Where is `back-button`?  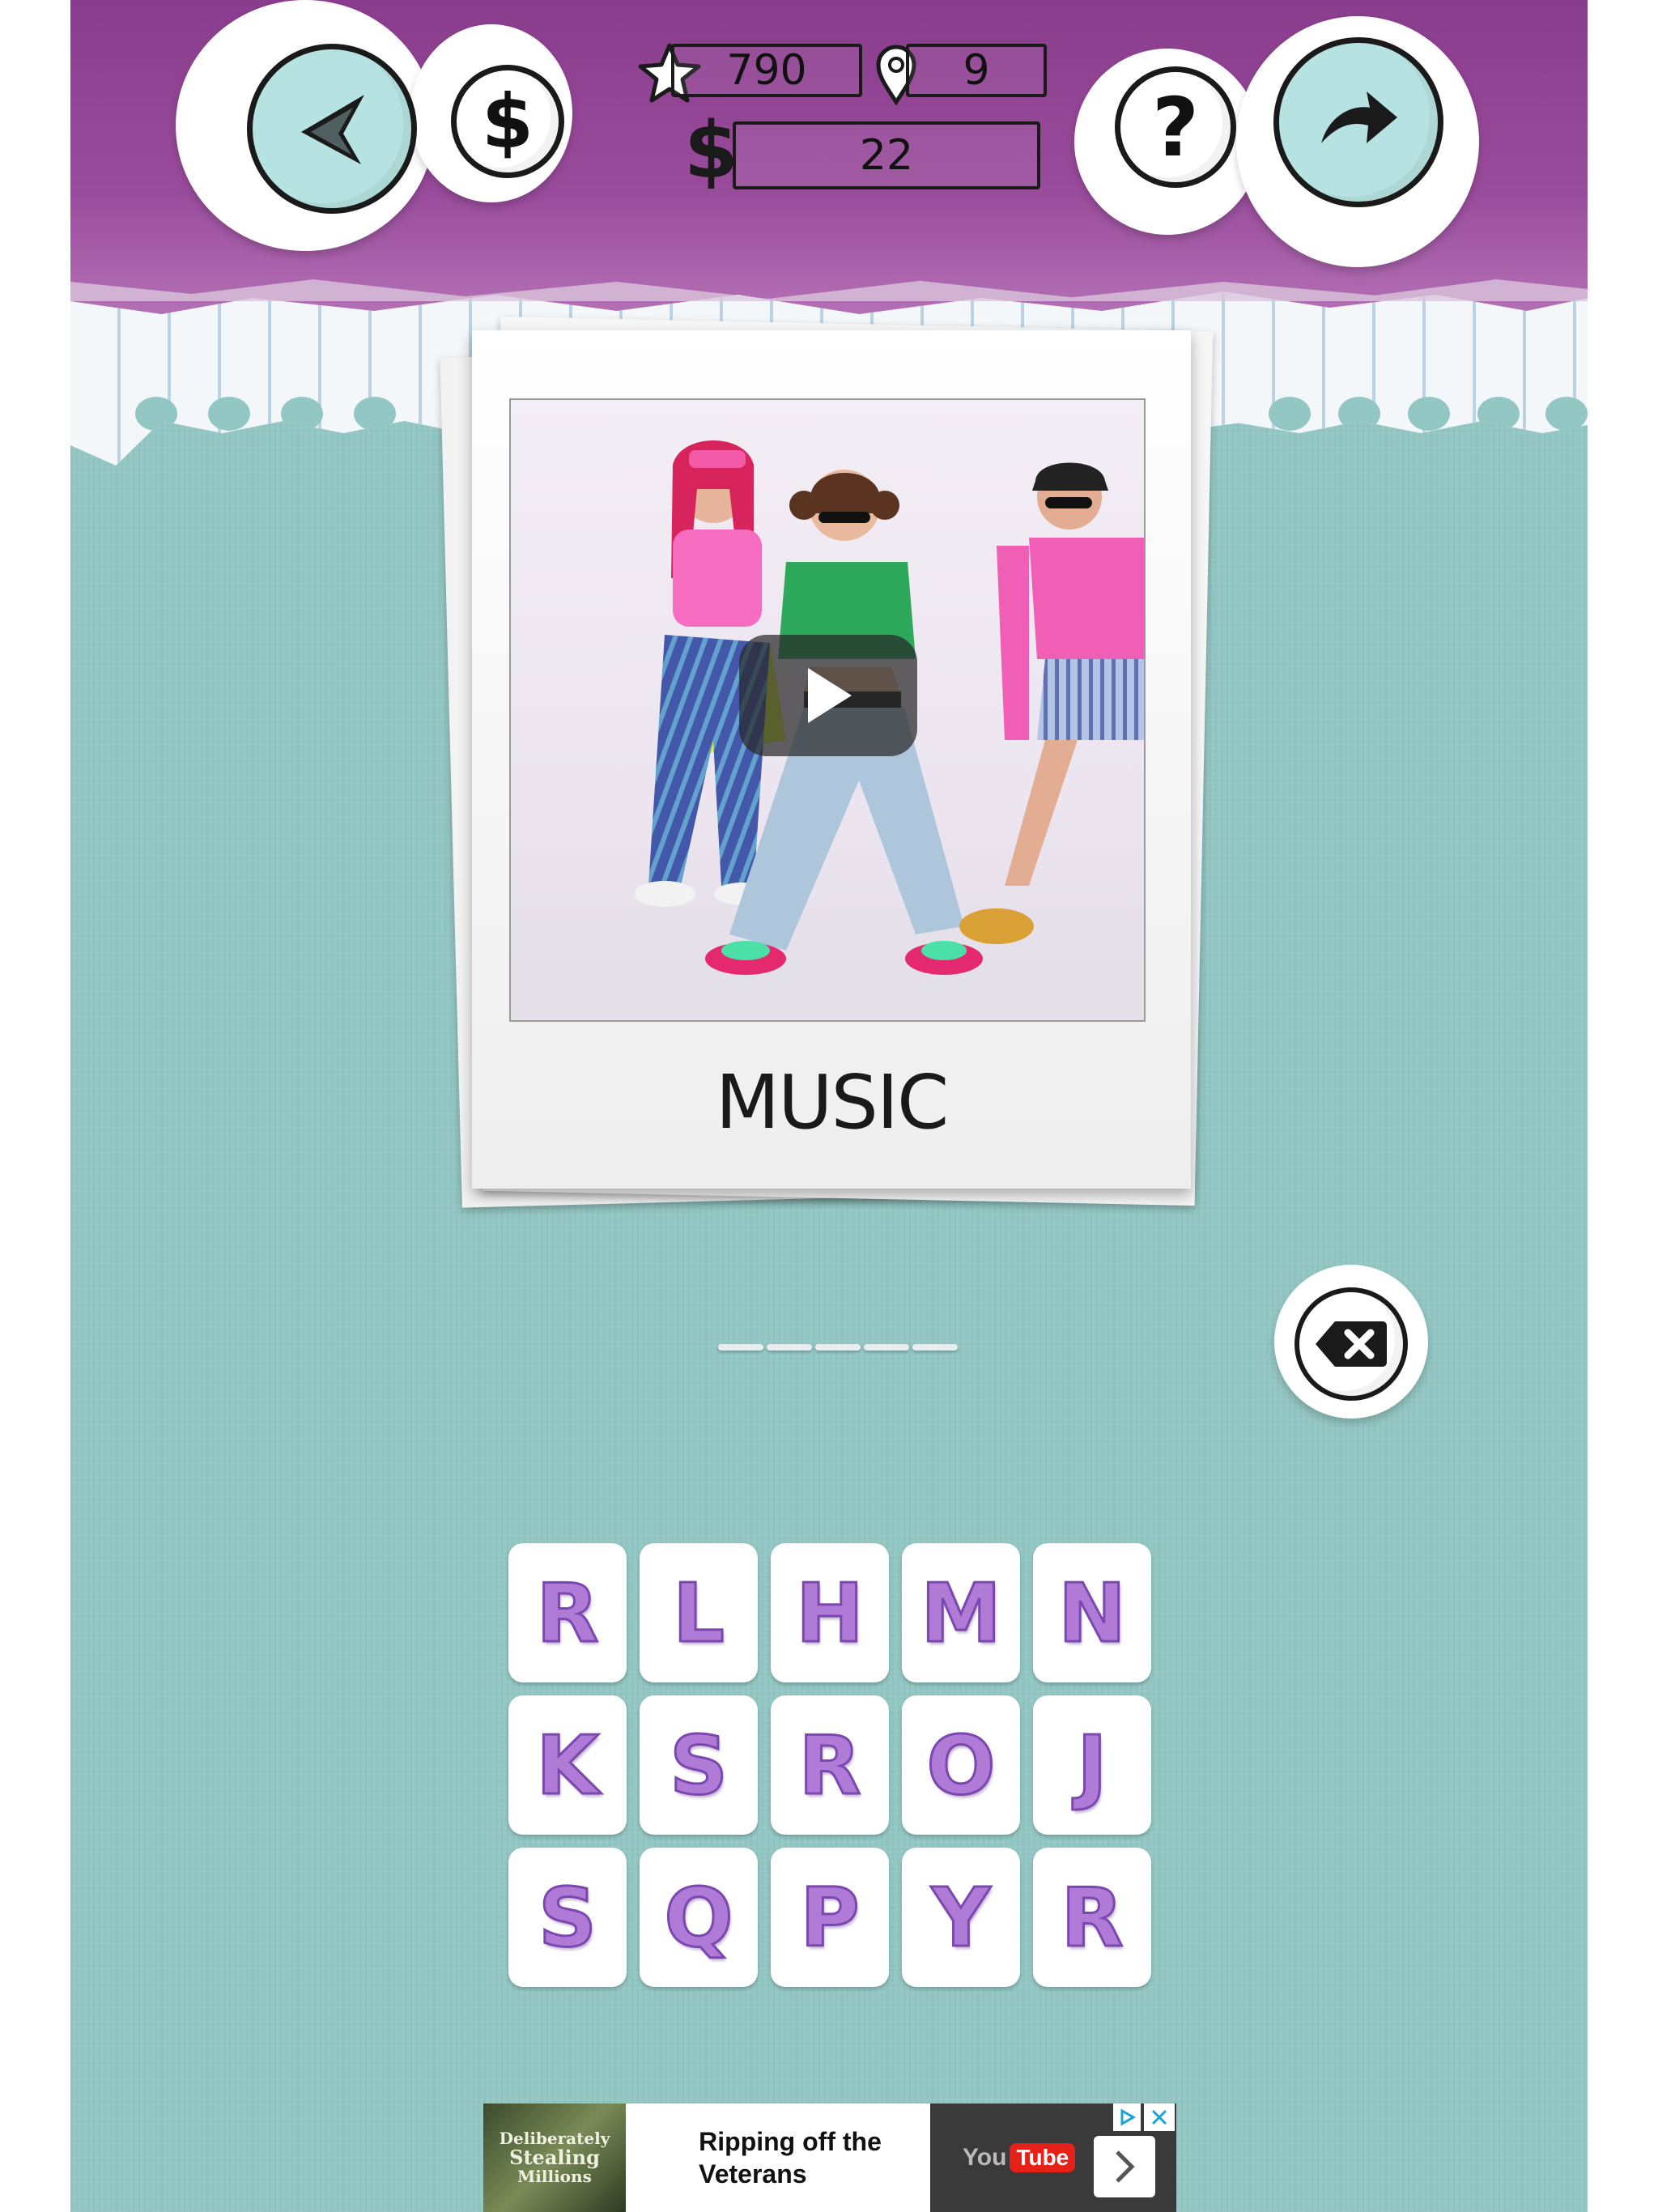
back-button is located at coordinates (332, 129).